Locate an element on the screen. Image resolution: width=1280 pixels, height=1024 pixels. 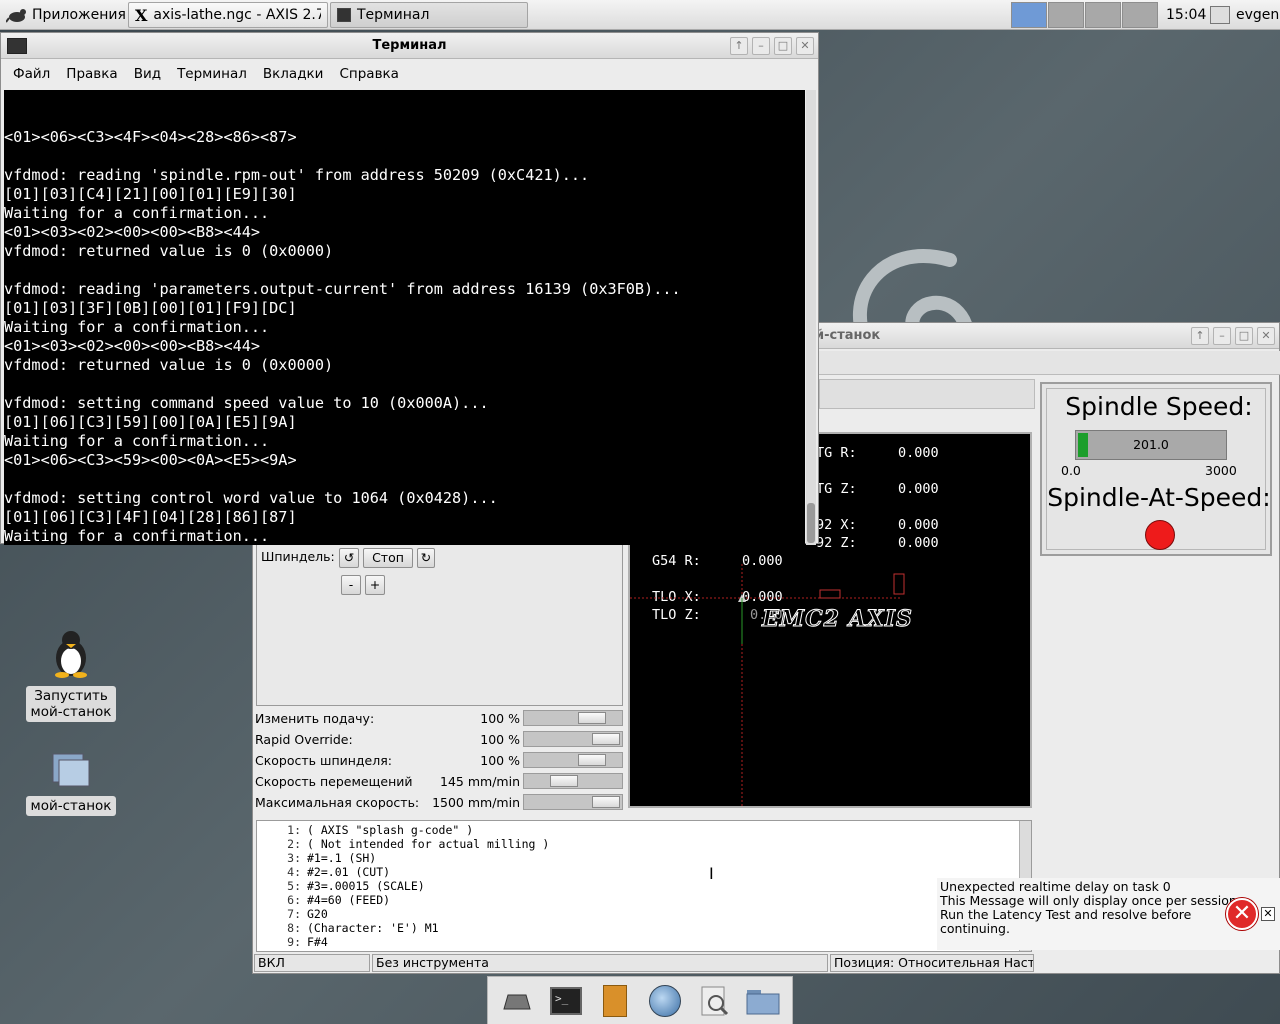
gcode-line-number: 7: is located at coordinates (294, 914).